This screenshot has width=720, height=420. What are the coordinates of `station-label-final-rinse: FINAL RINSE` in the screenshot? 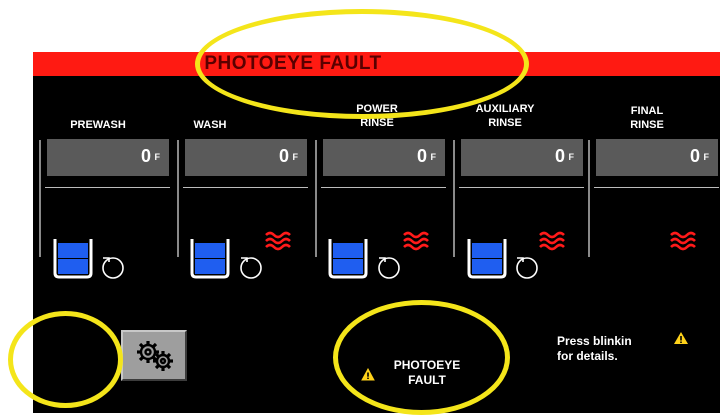 It's located at (647, 118).